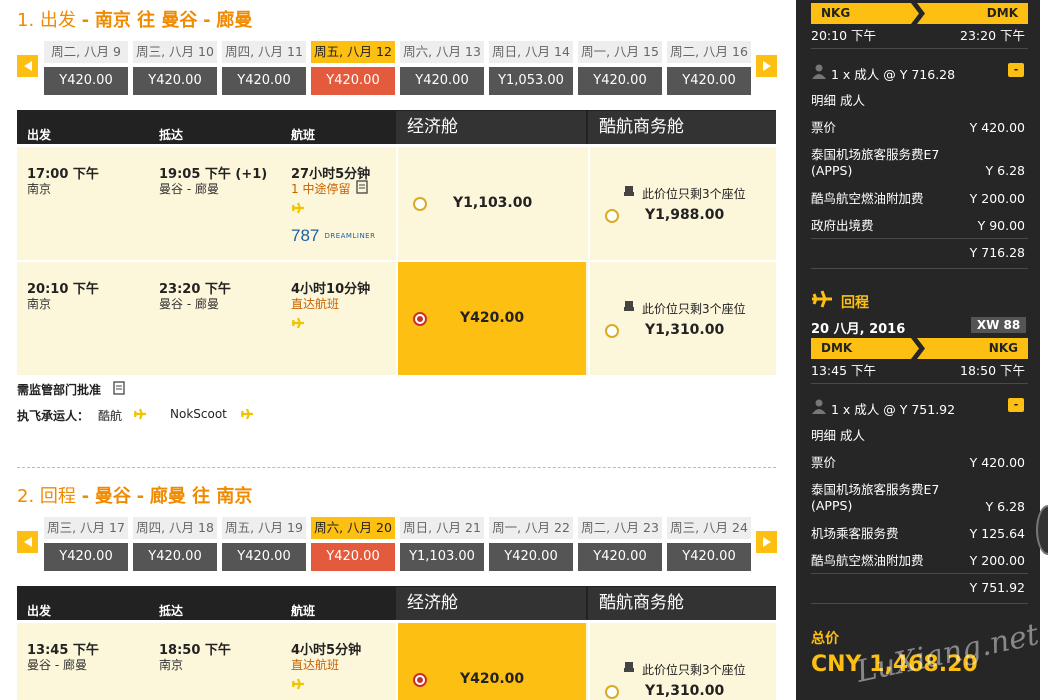 The image size is (1048, 700). I want to click on fee-label: 酷鸟航空燃油附加费, so click(867, 198).